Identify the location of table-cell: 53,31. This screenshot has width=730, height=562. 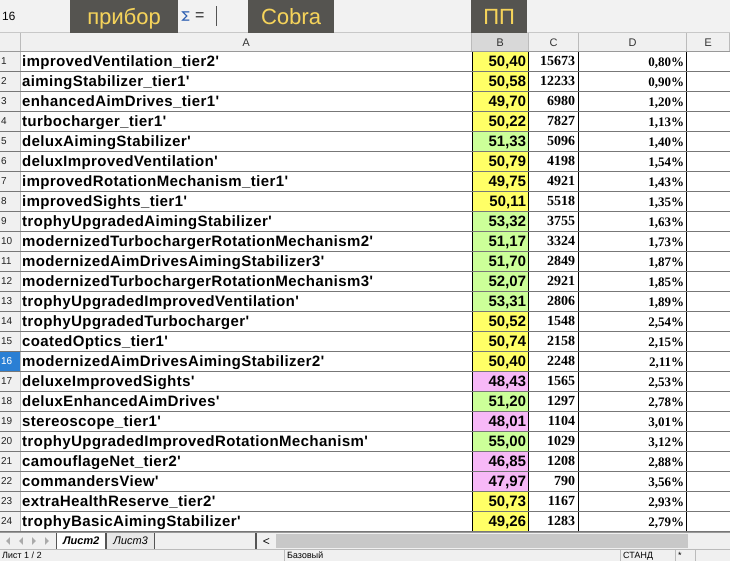
(500, 301).